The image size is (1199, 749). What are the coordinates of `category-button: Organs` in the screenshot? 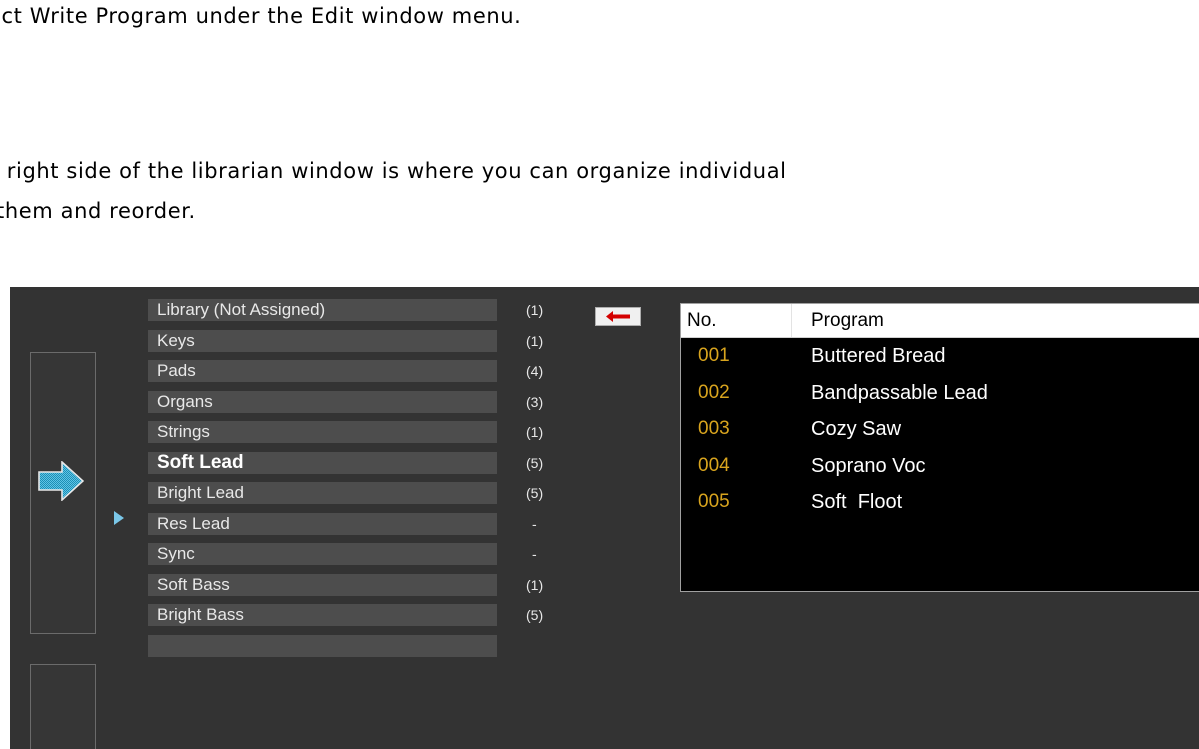 It's located at (322, 402).